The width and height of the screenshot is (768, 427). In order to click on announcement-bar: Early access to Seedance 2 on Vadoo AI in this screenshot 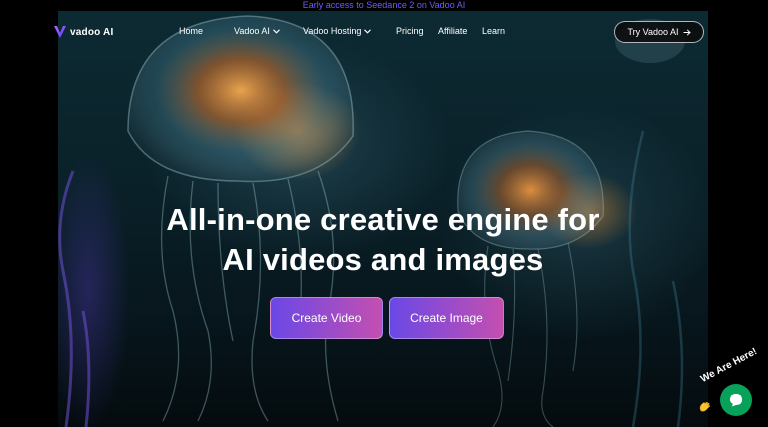, I will do `click(384, 5)`.